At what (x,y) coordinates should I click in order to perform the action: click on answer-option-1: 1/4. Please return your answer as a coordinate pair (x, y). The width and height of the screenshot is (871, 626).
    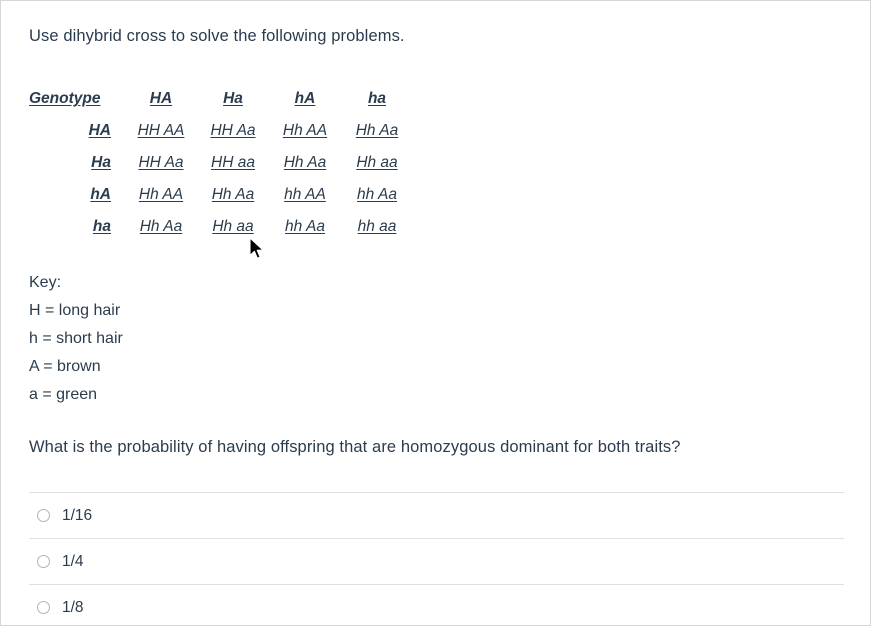
    Looking at the image, I should click on (436, 561).